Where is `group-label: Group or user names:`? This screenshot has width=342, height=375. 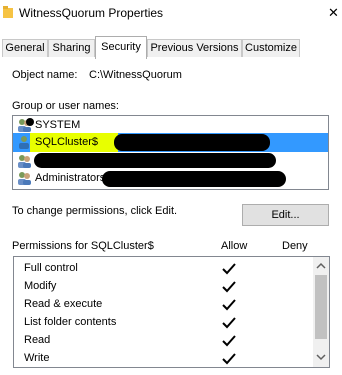
group-label: Group or user names: is located at coordinates (65, 106).